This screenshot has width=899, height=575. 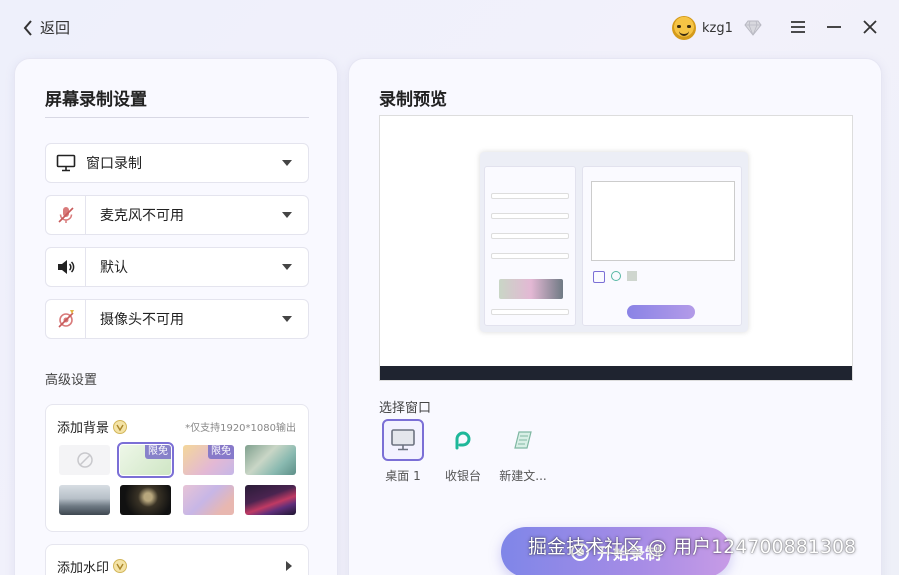 I want to click on background-option-green: 限免, so click(x=145, y=460).